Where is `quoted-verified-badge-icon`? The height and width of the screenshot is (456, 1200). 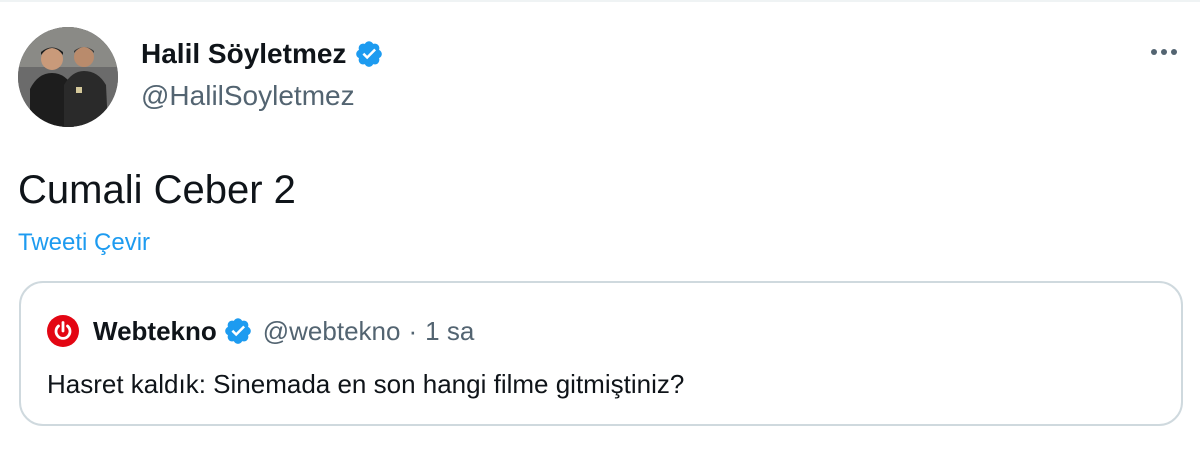
quoted-verified-badge-icon is located at coordinates (238, 331).